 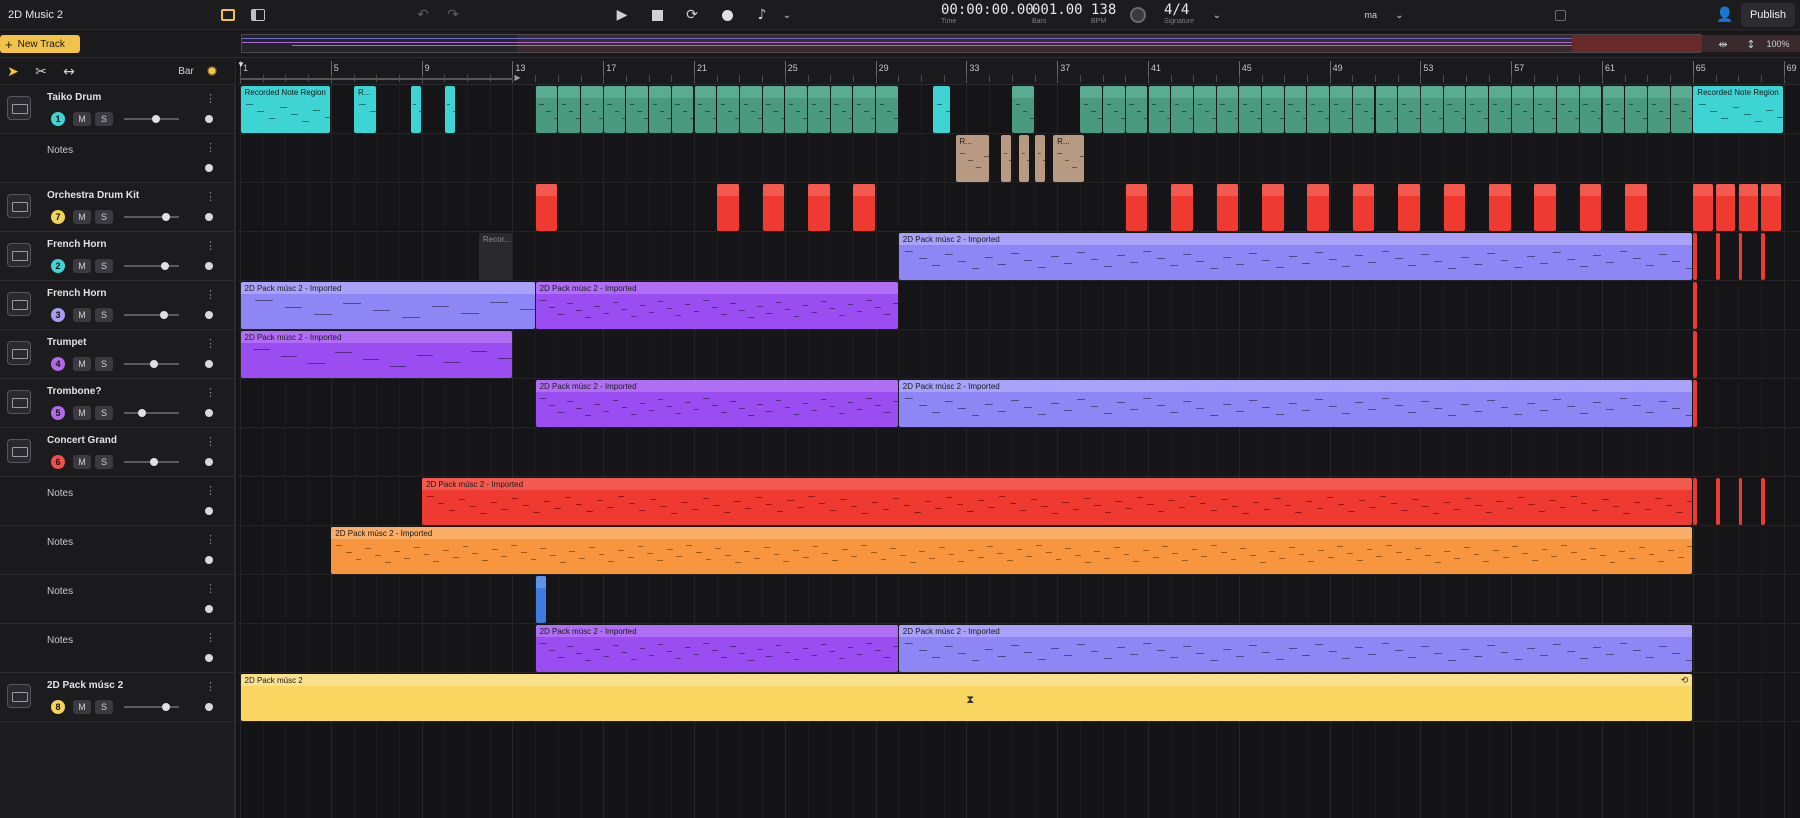 What do you see at coordinates (1778, 44) in the screenshot?
I see `zoom-level: 100%` at bounding box center [1778, 44].